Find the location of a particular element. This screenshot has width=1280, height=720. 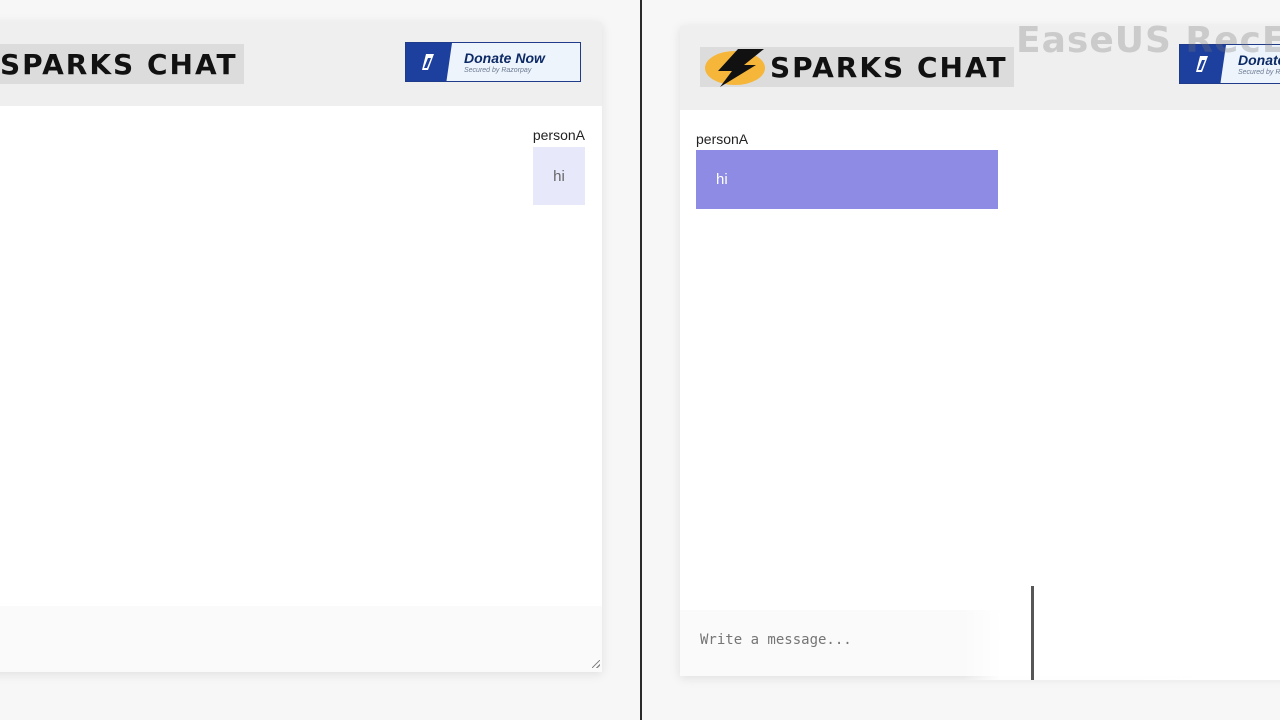

overlay-line is located at coordinates (1032, 633).